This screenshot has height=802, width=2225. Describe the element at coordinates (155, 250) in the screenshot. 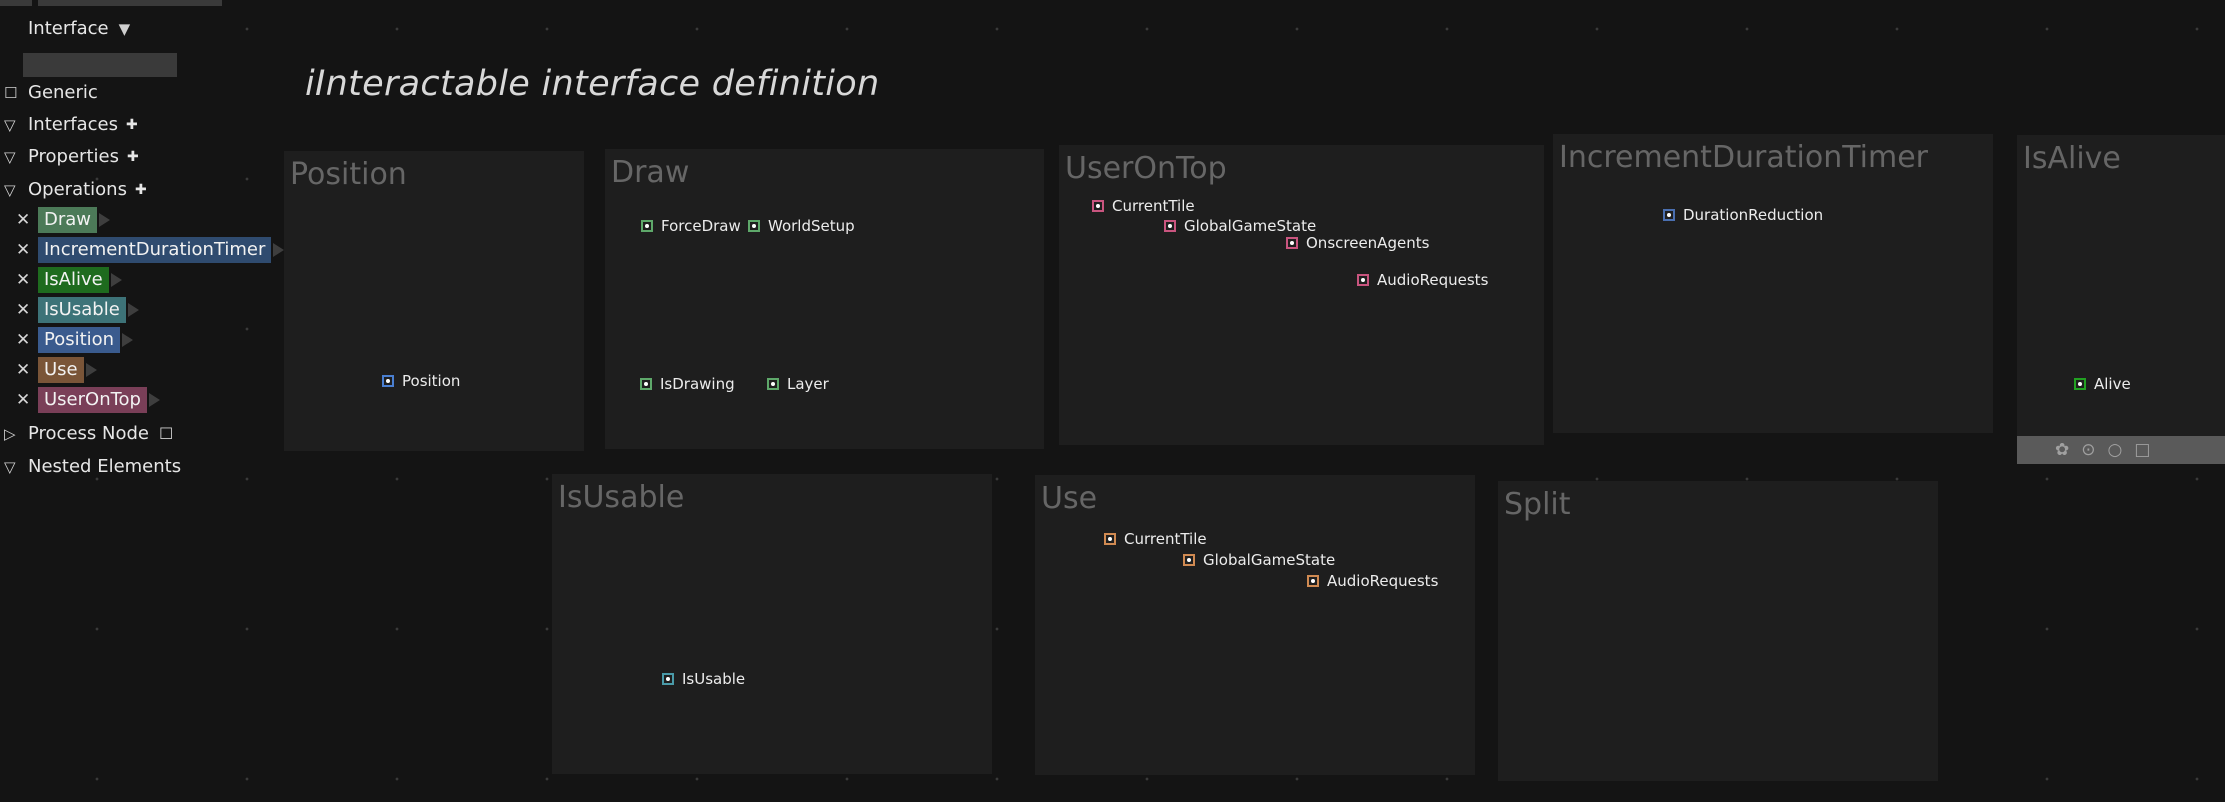

I see `operation-chip: IncrementDurationTimer` at that location.